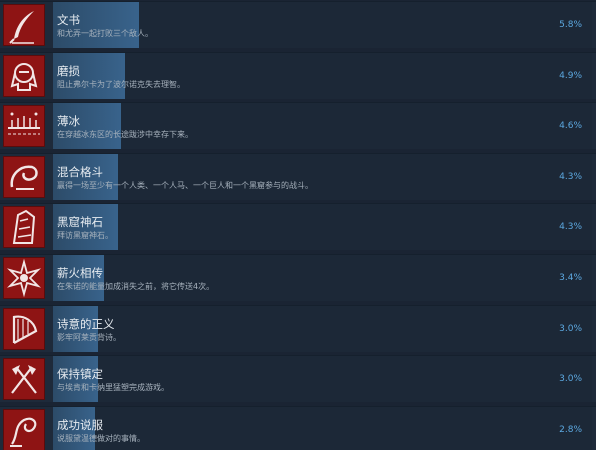  I want to click on achievement-body: 薄冰 在穿越冰东区的长途跋涉中幸存下来。 4.6%, so click(322, 126).